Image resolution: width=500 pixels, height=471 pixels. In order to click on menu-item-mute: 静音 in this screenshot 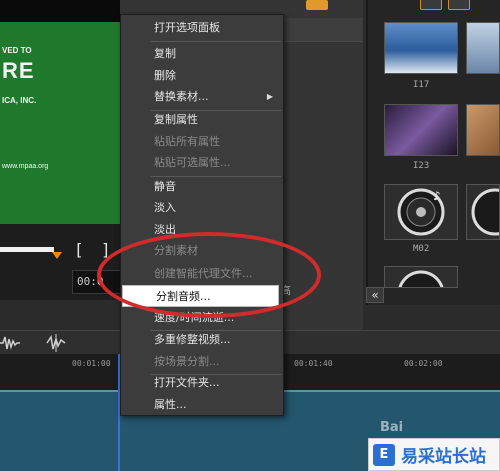, I will do `click(202, 187)`.